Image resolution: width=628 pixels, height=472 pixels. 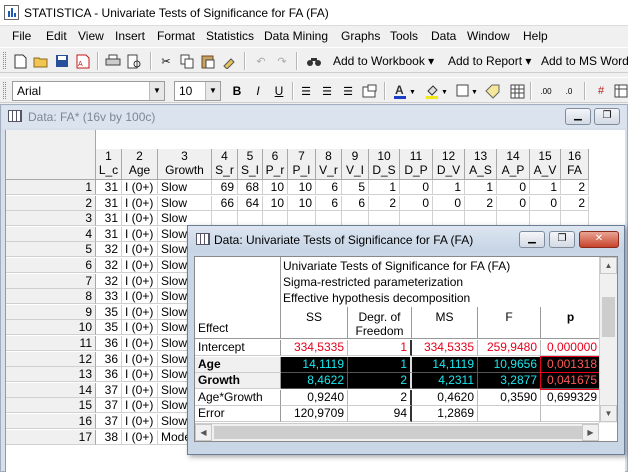 What do you see at coordinates (62, 61) in the screenshot?
I see `save-icon` at bounding box center [62, 61].